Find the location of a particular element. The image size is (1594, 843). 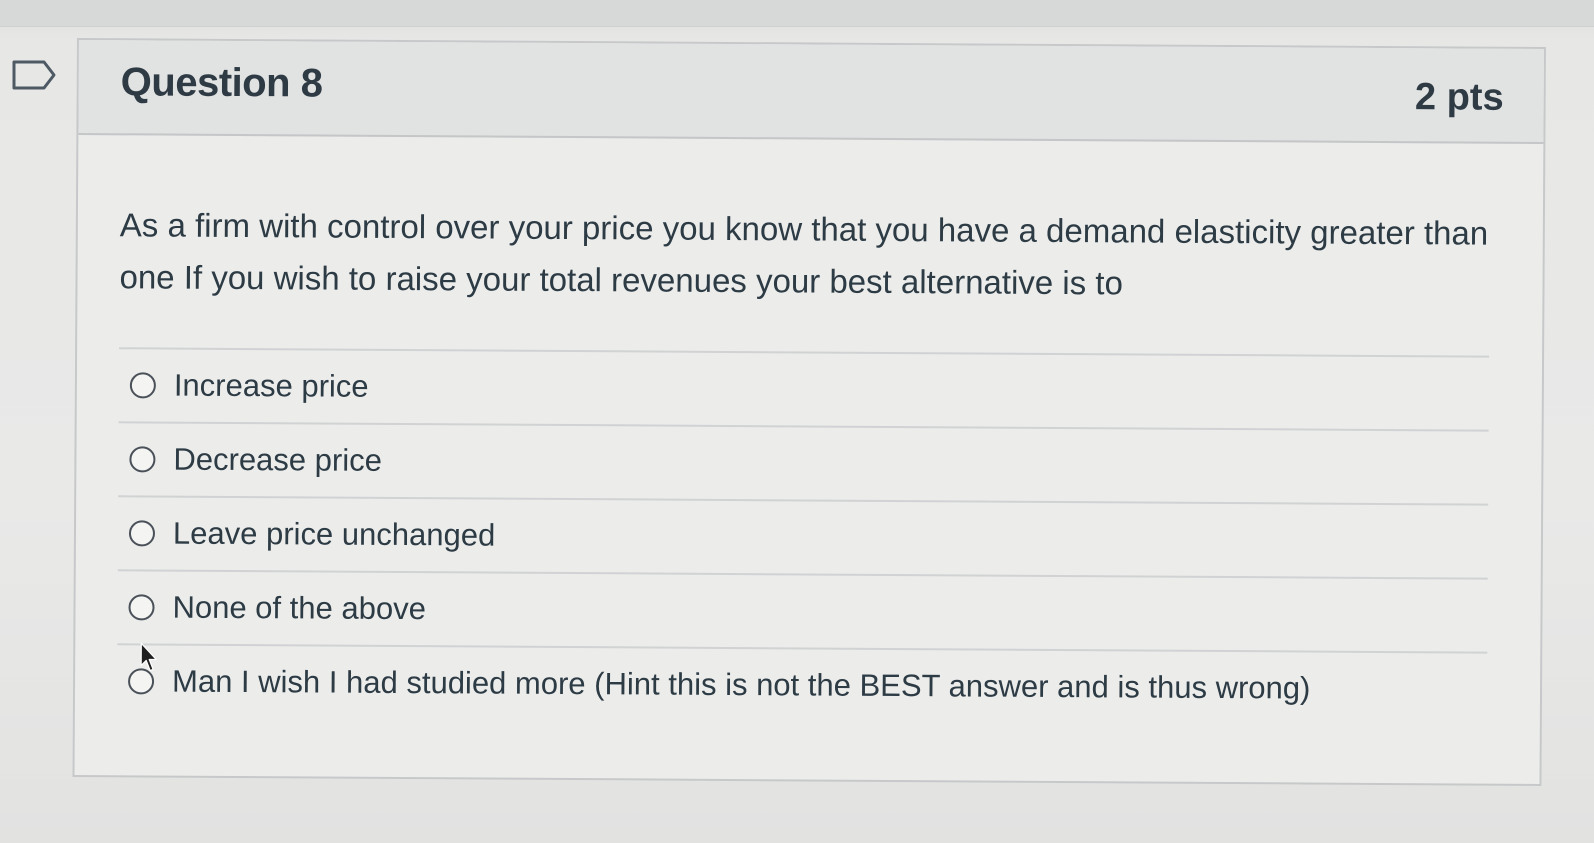

answer-label: Decrease price is located at coordinates (278, 459).